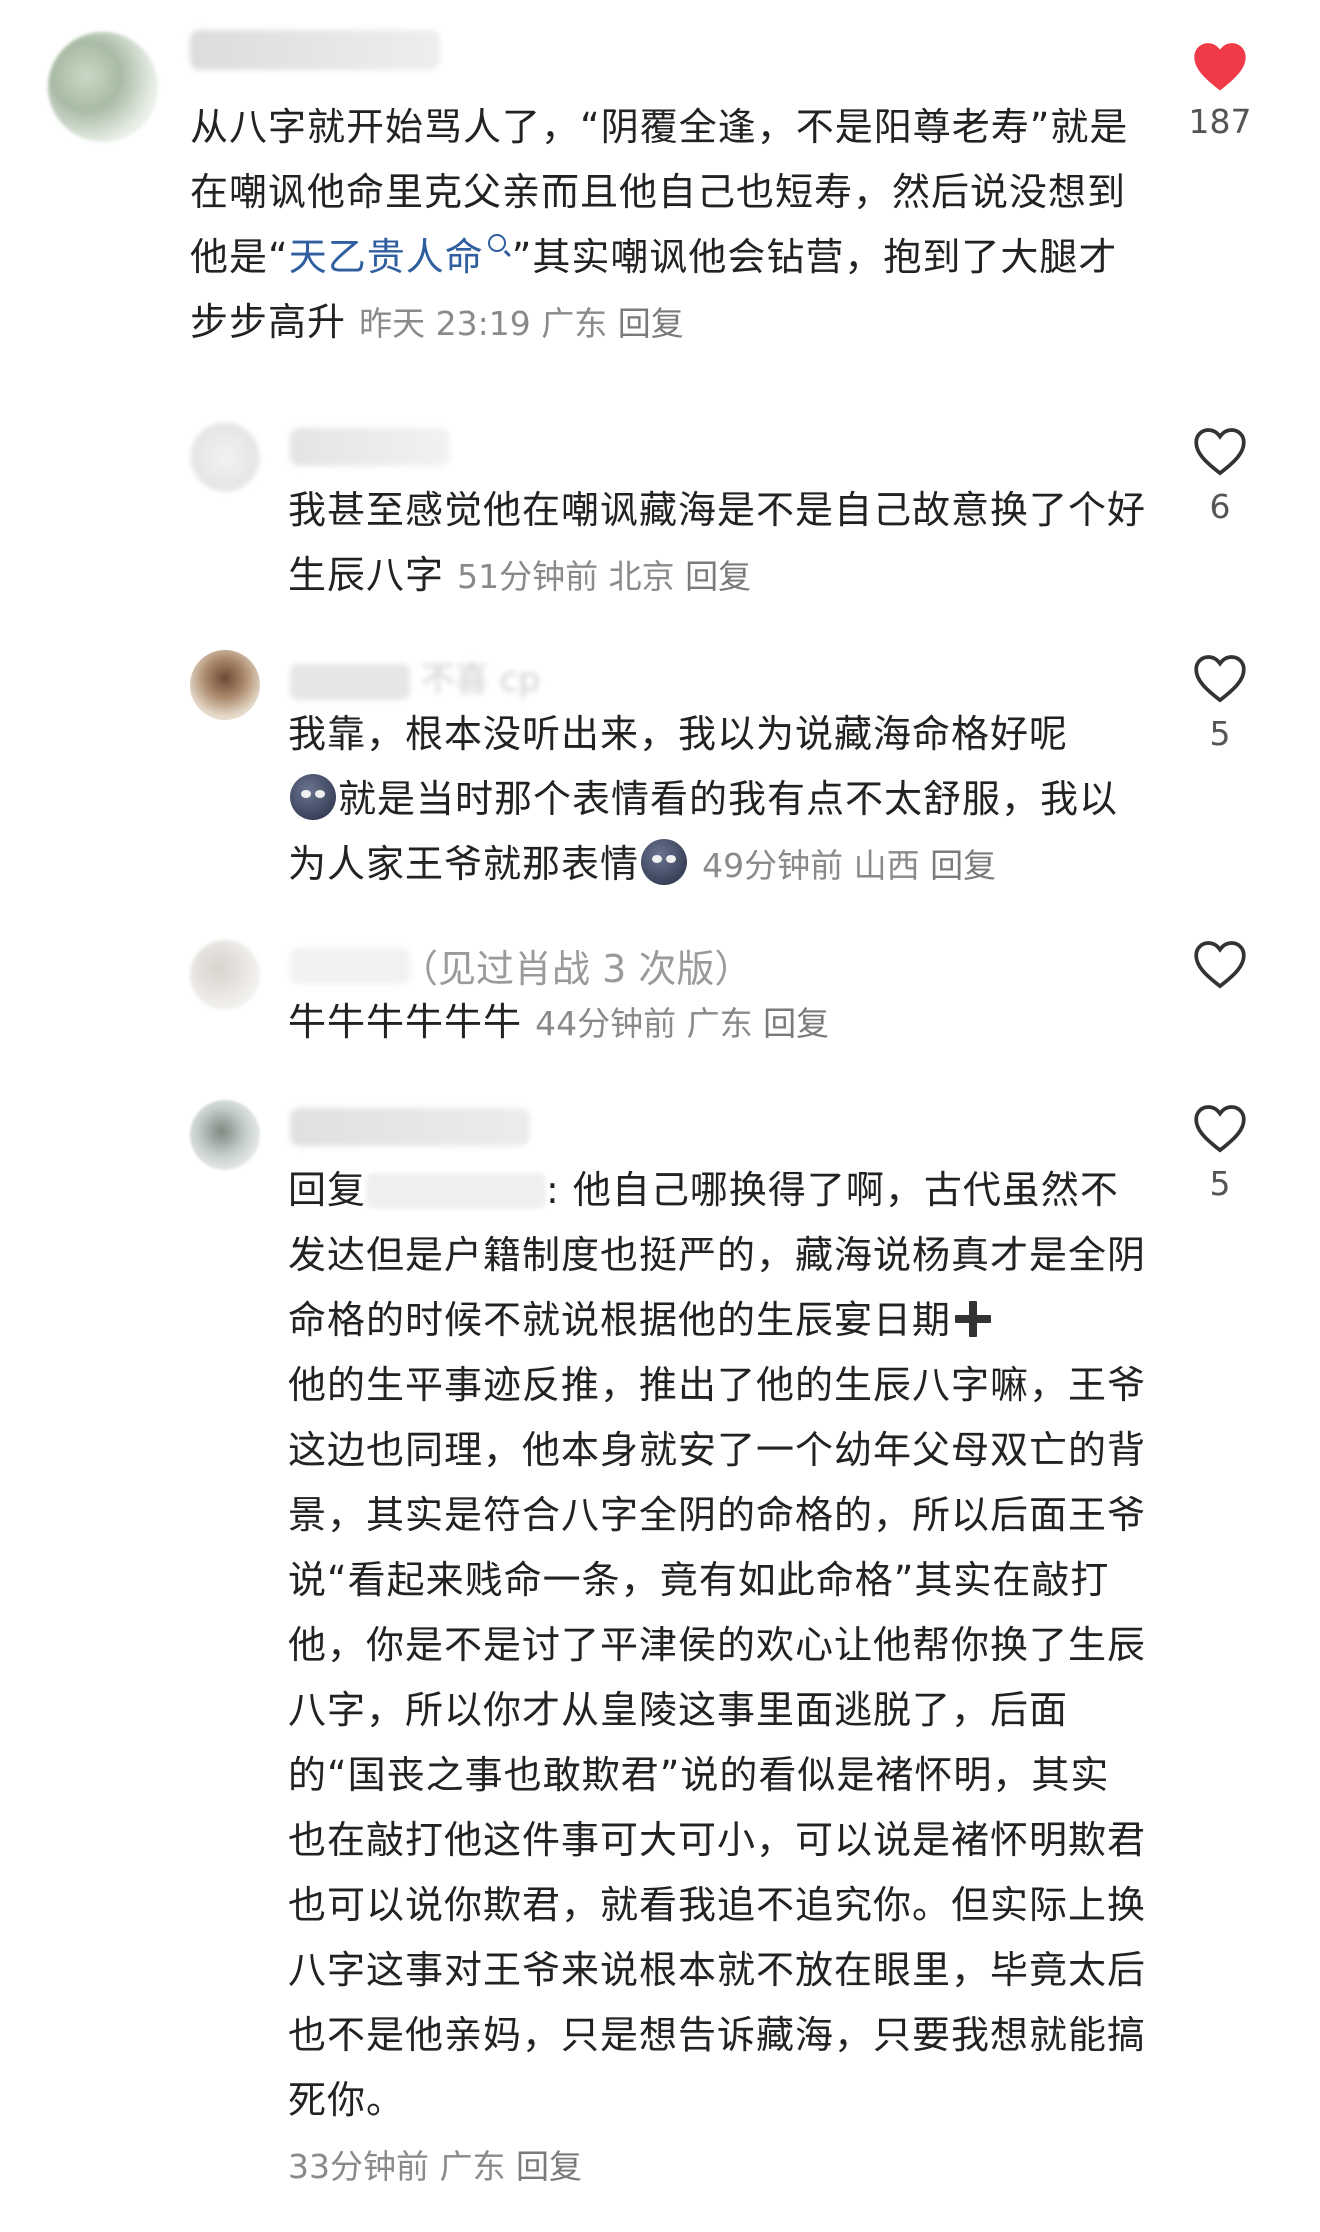 The image size is (1320, 2232). What do you see at coordinates (435, 2166) in the screenshot?
I see `comment-meta: 33分钟前 广东 回复` at bounding box center [435, 2166].